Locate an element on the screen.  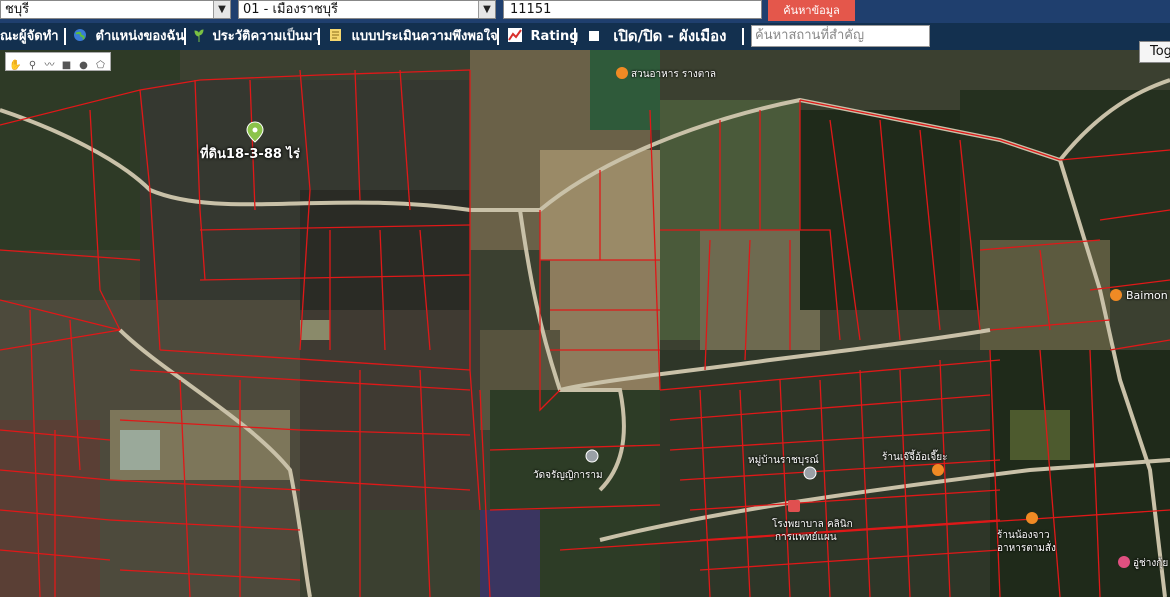
temple-pin-icon is located at coordinates (592, 456).